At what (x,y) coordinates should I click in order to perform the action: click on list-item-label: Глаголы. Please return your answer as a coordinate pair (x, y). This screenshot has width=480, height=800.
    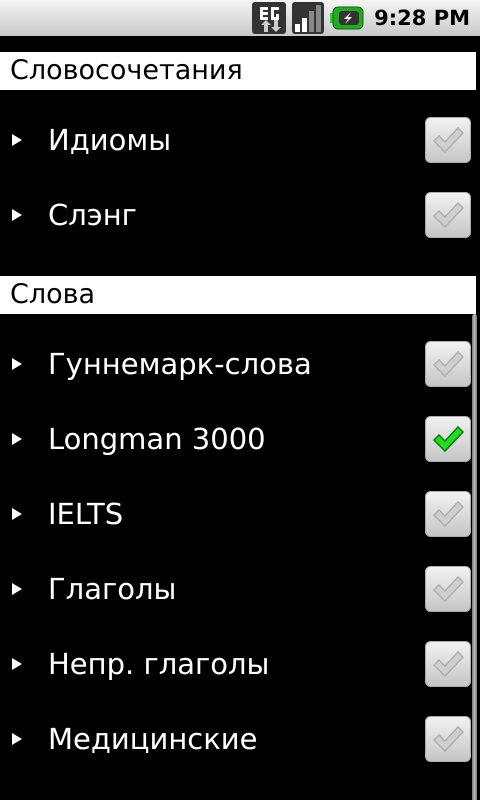
    Looking at the image, I should click on (113, 589).